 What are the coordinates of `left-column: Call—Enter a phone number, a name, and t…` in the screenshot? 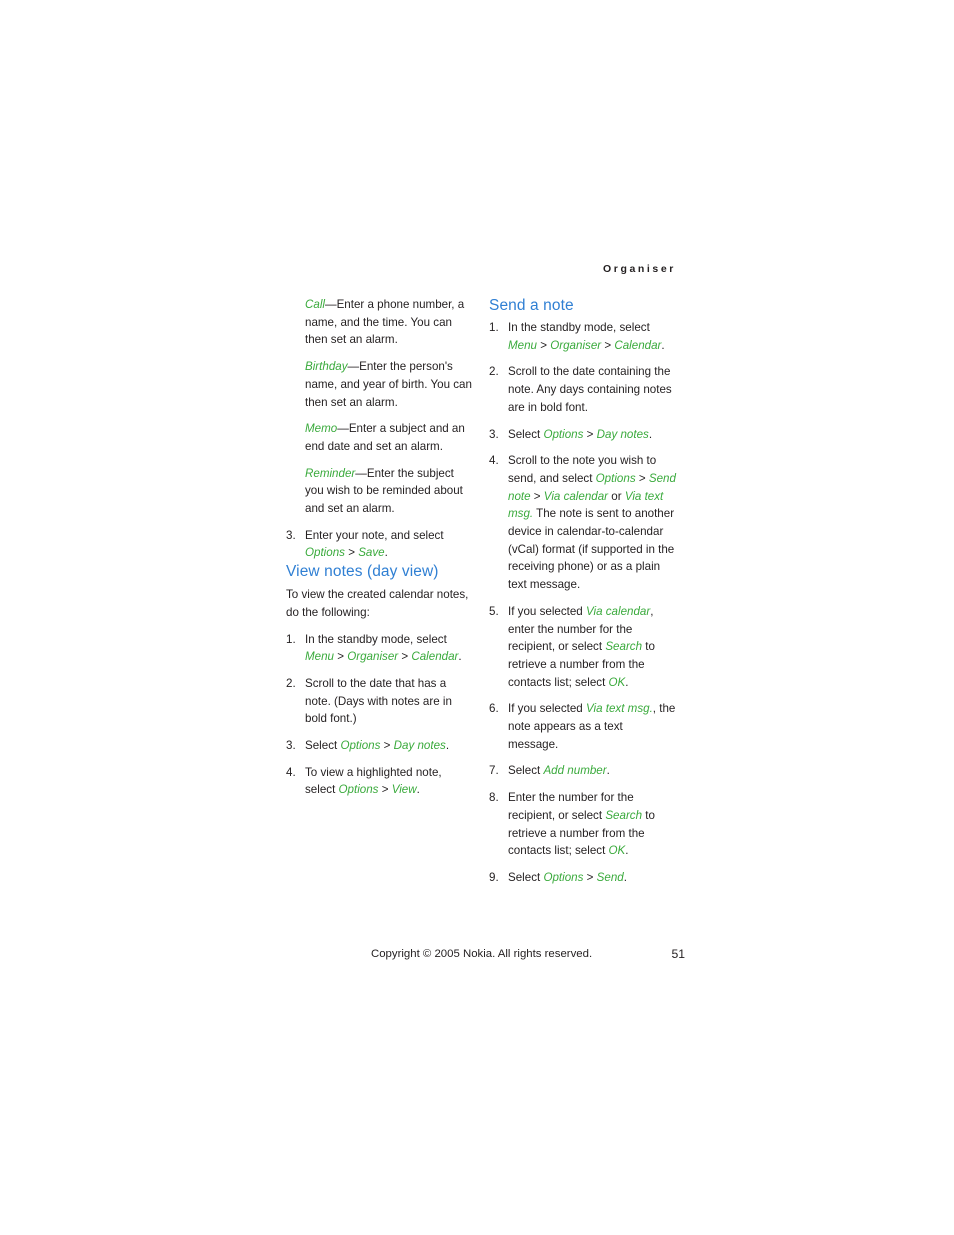 It's located at (379, 547).